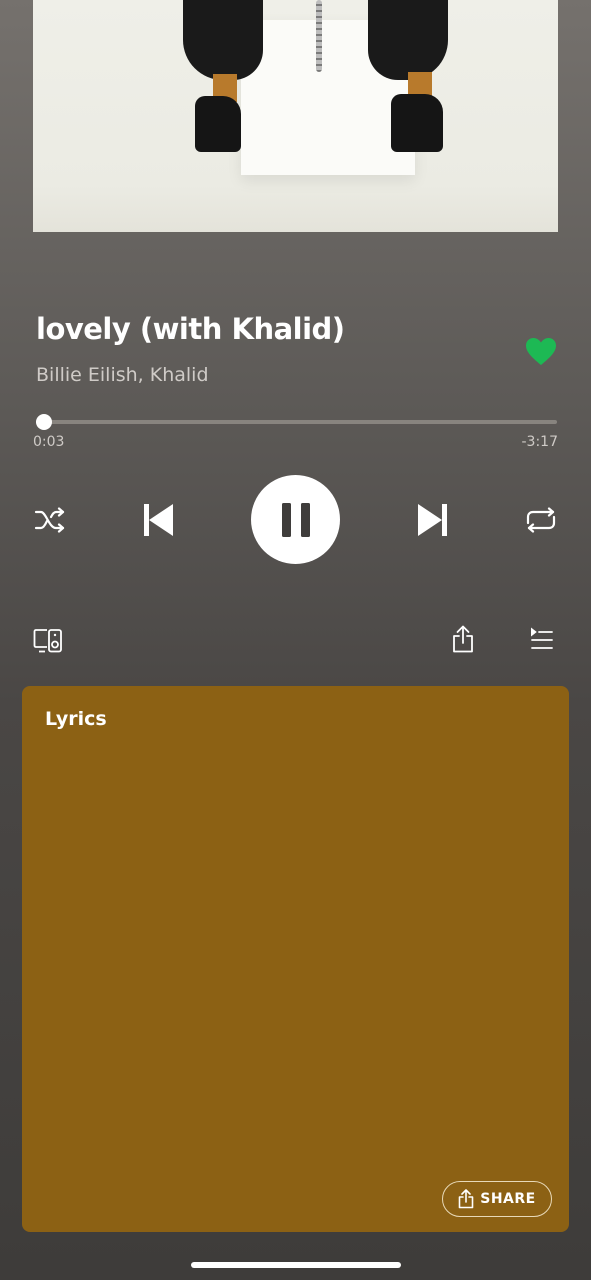  What do you see at coordinates (122, 375) in the screenshot?
I see `track-artist: Billie Eilish, Khalid` at bounding box center [122, 375].